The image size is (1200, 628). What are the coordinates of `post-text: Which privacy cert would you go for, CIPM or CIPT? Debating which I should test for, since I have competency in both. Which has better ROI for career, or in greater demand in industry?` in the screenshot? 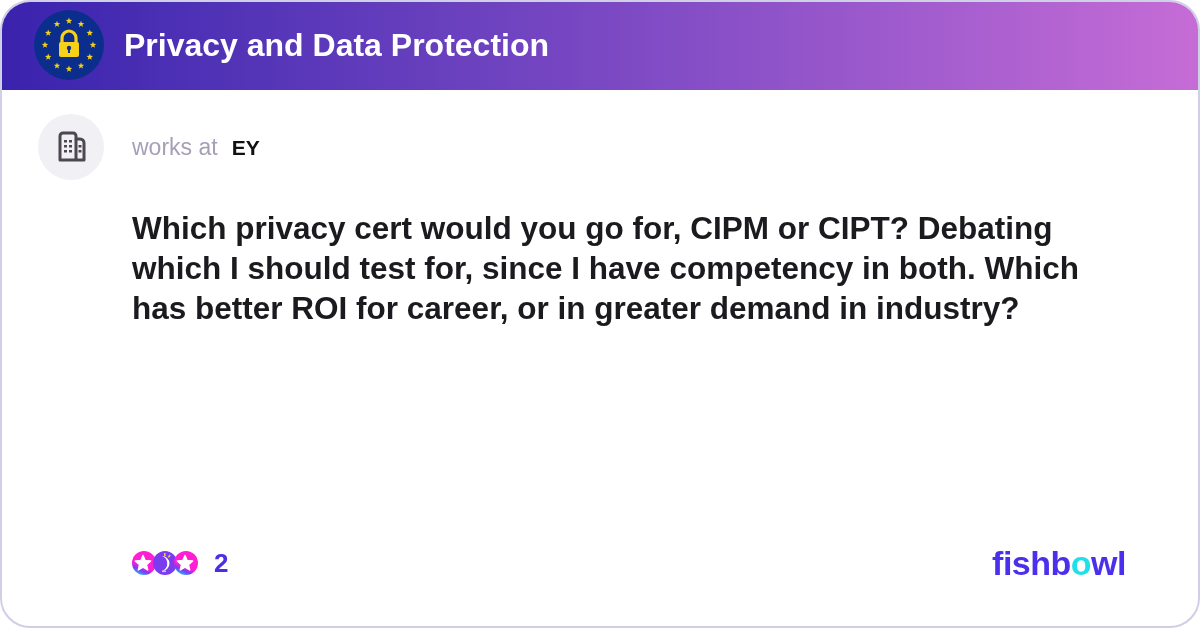 It's located at (606, 268).